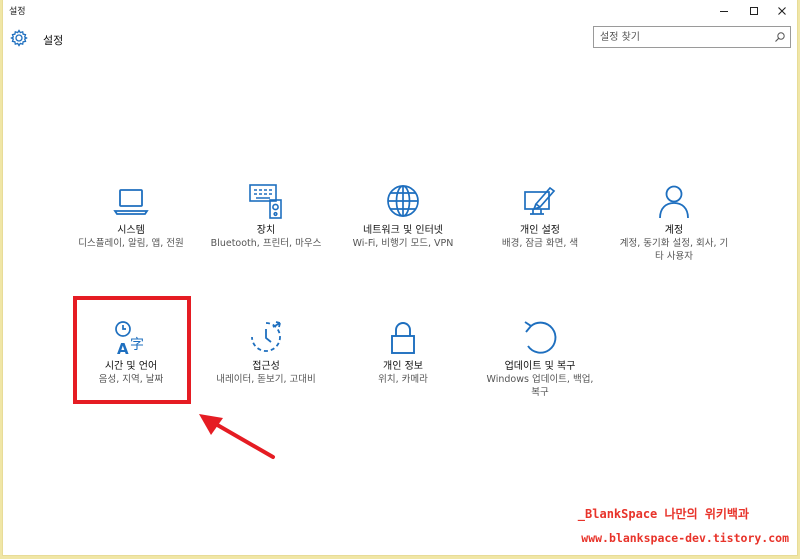 Image resolution: width=800 pixels, height=559 pixels. What do you see at coordinates (680, 37) in the screenshot?
I see `search-input` at bounding box center [680, 37].